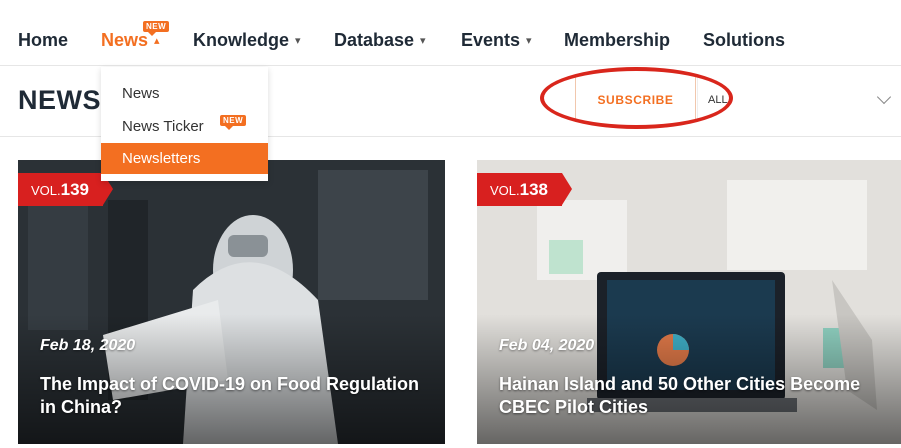 Image resolution: width=901 pixels, height=448 pixels. I want to click on nav-database-label: Database, so click(374, 40).